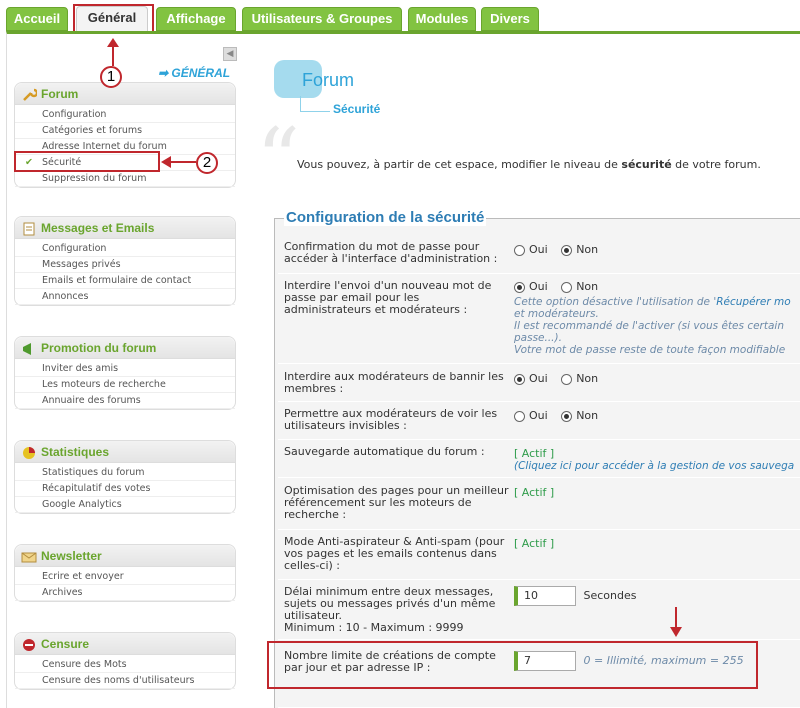 This screenshot has width=800, height=708. Describe the element at coordinates (385, 217) in the screenshot. I see `fieldset-legend: Configuration de la sécurité` at that location.